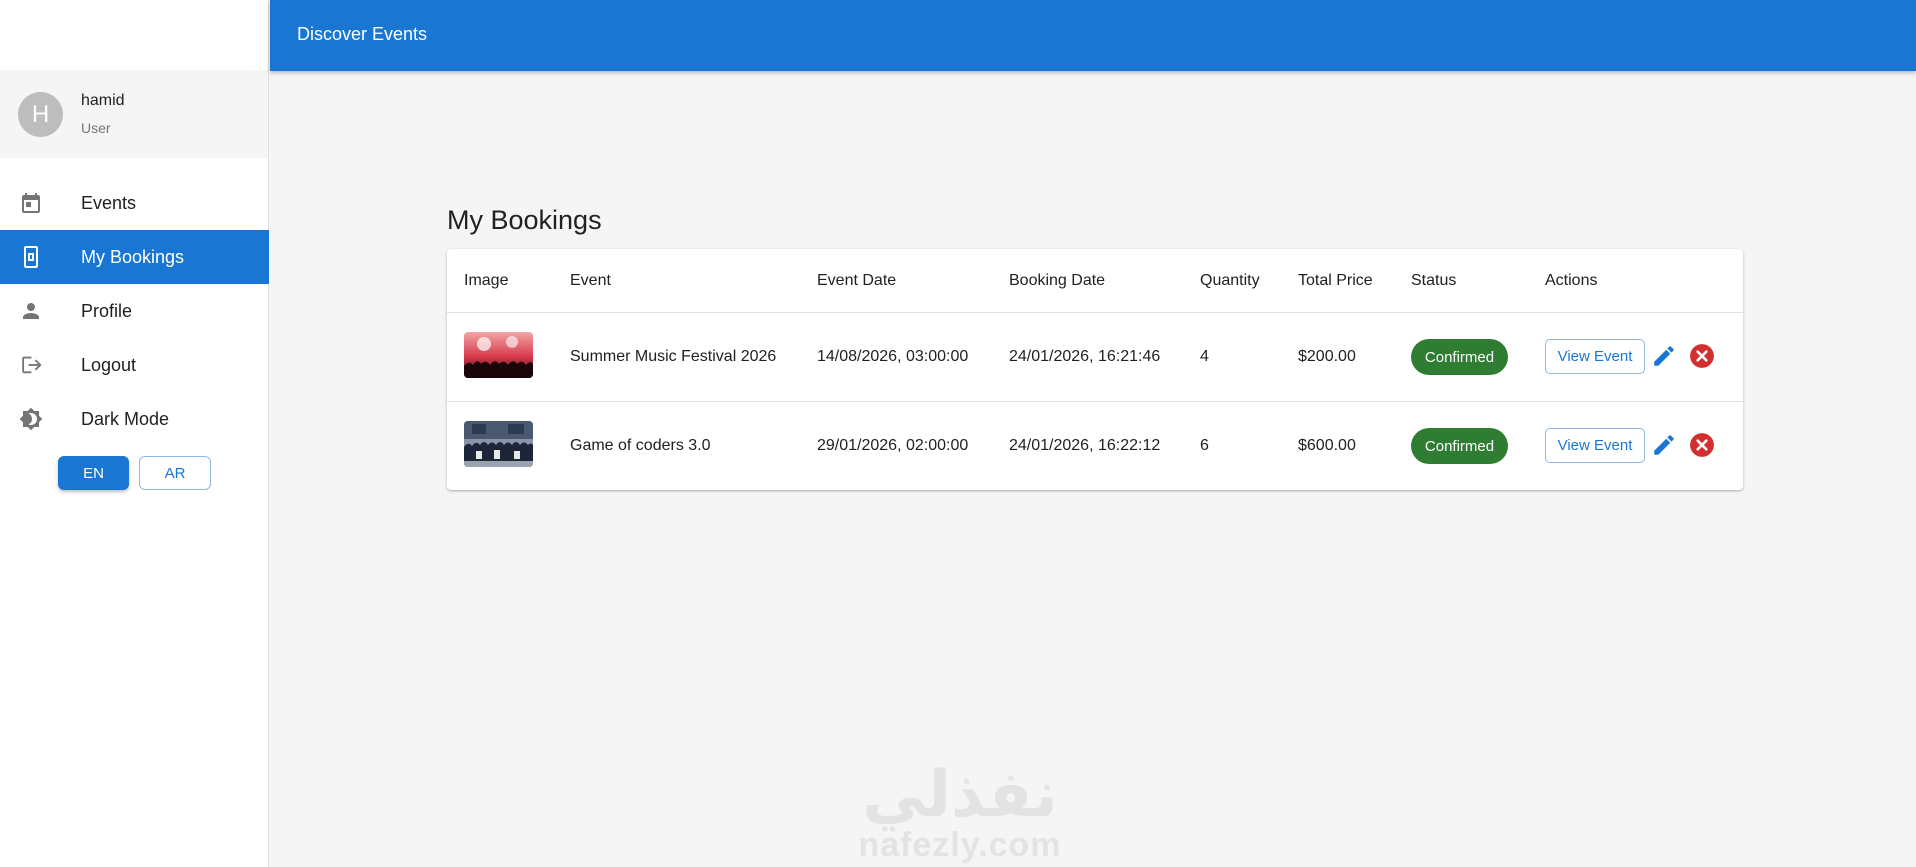  I want to click on sidebar-item-profile: Profile, so click(134, 311).